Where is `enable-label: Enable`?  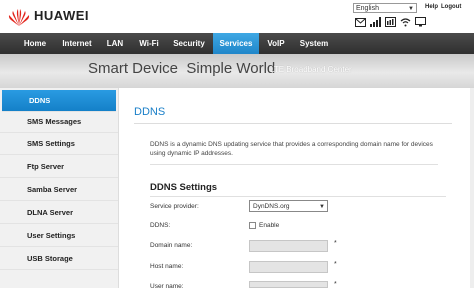 enable-label: Enable is located at coordinates (269, 225).